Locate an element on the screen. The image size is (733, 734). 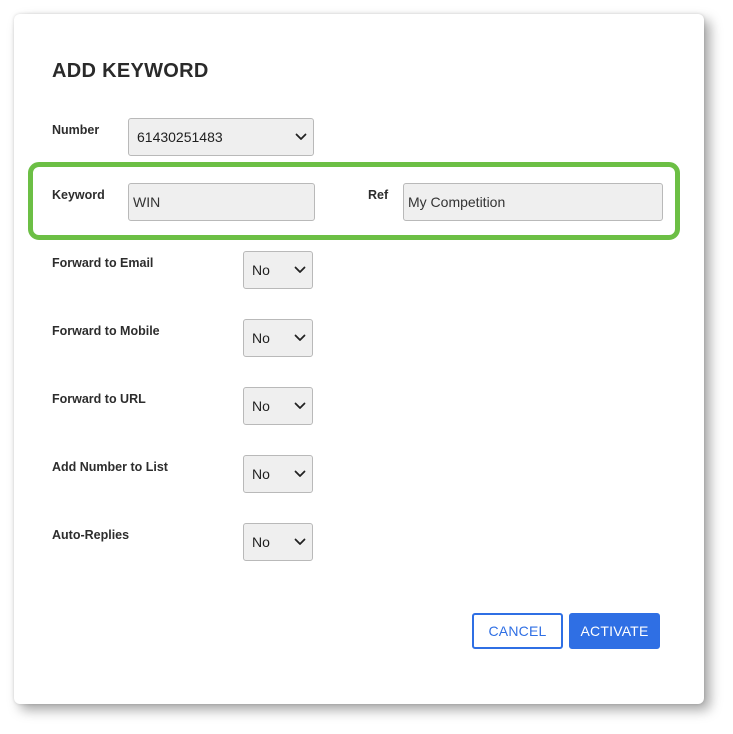
number-select-value: 61430251483 is located at coordinates (180, 137).